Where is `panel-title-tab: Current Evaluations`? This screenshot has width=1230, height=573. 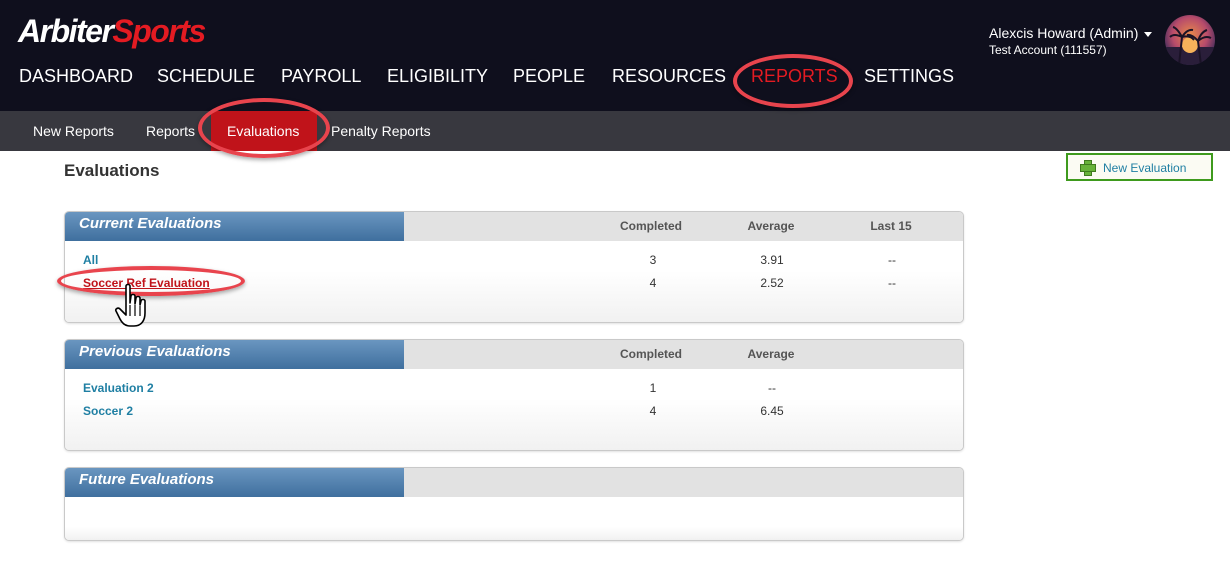
panel-title-tab: Current Evaluations is located at coordinates (234, 226).